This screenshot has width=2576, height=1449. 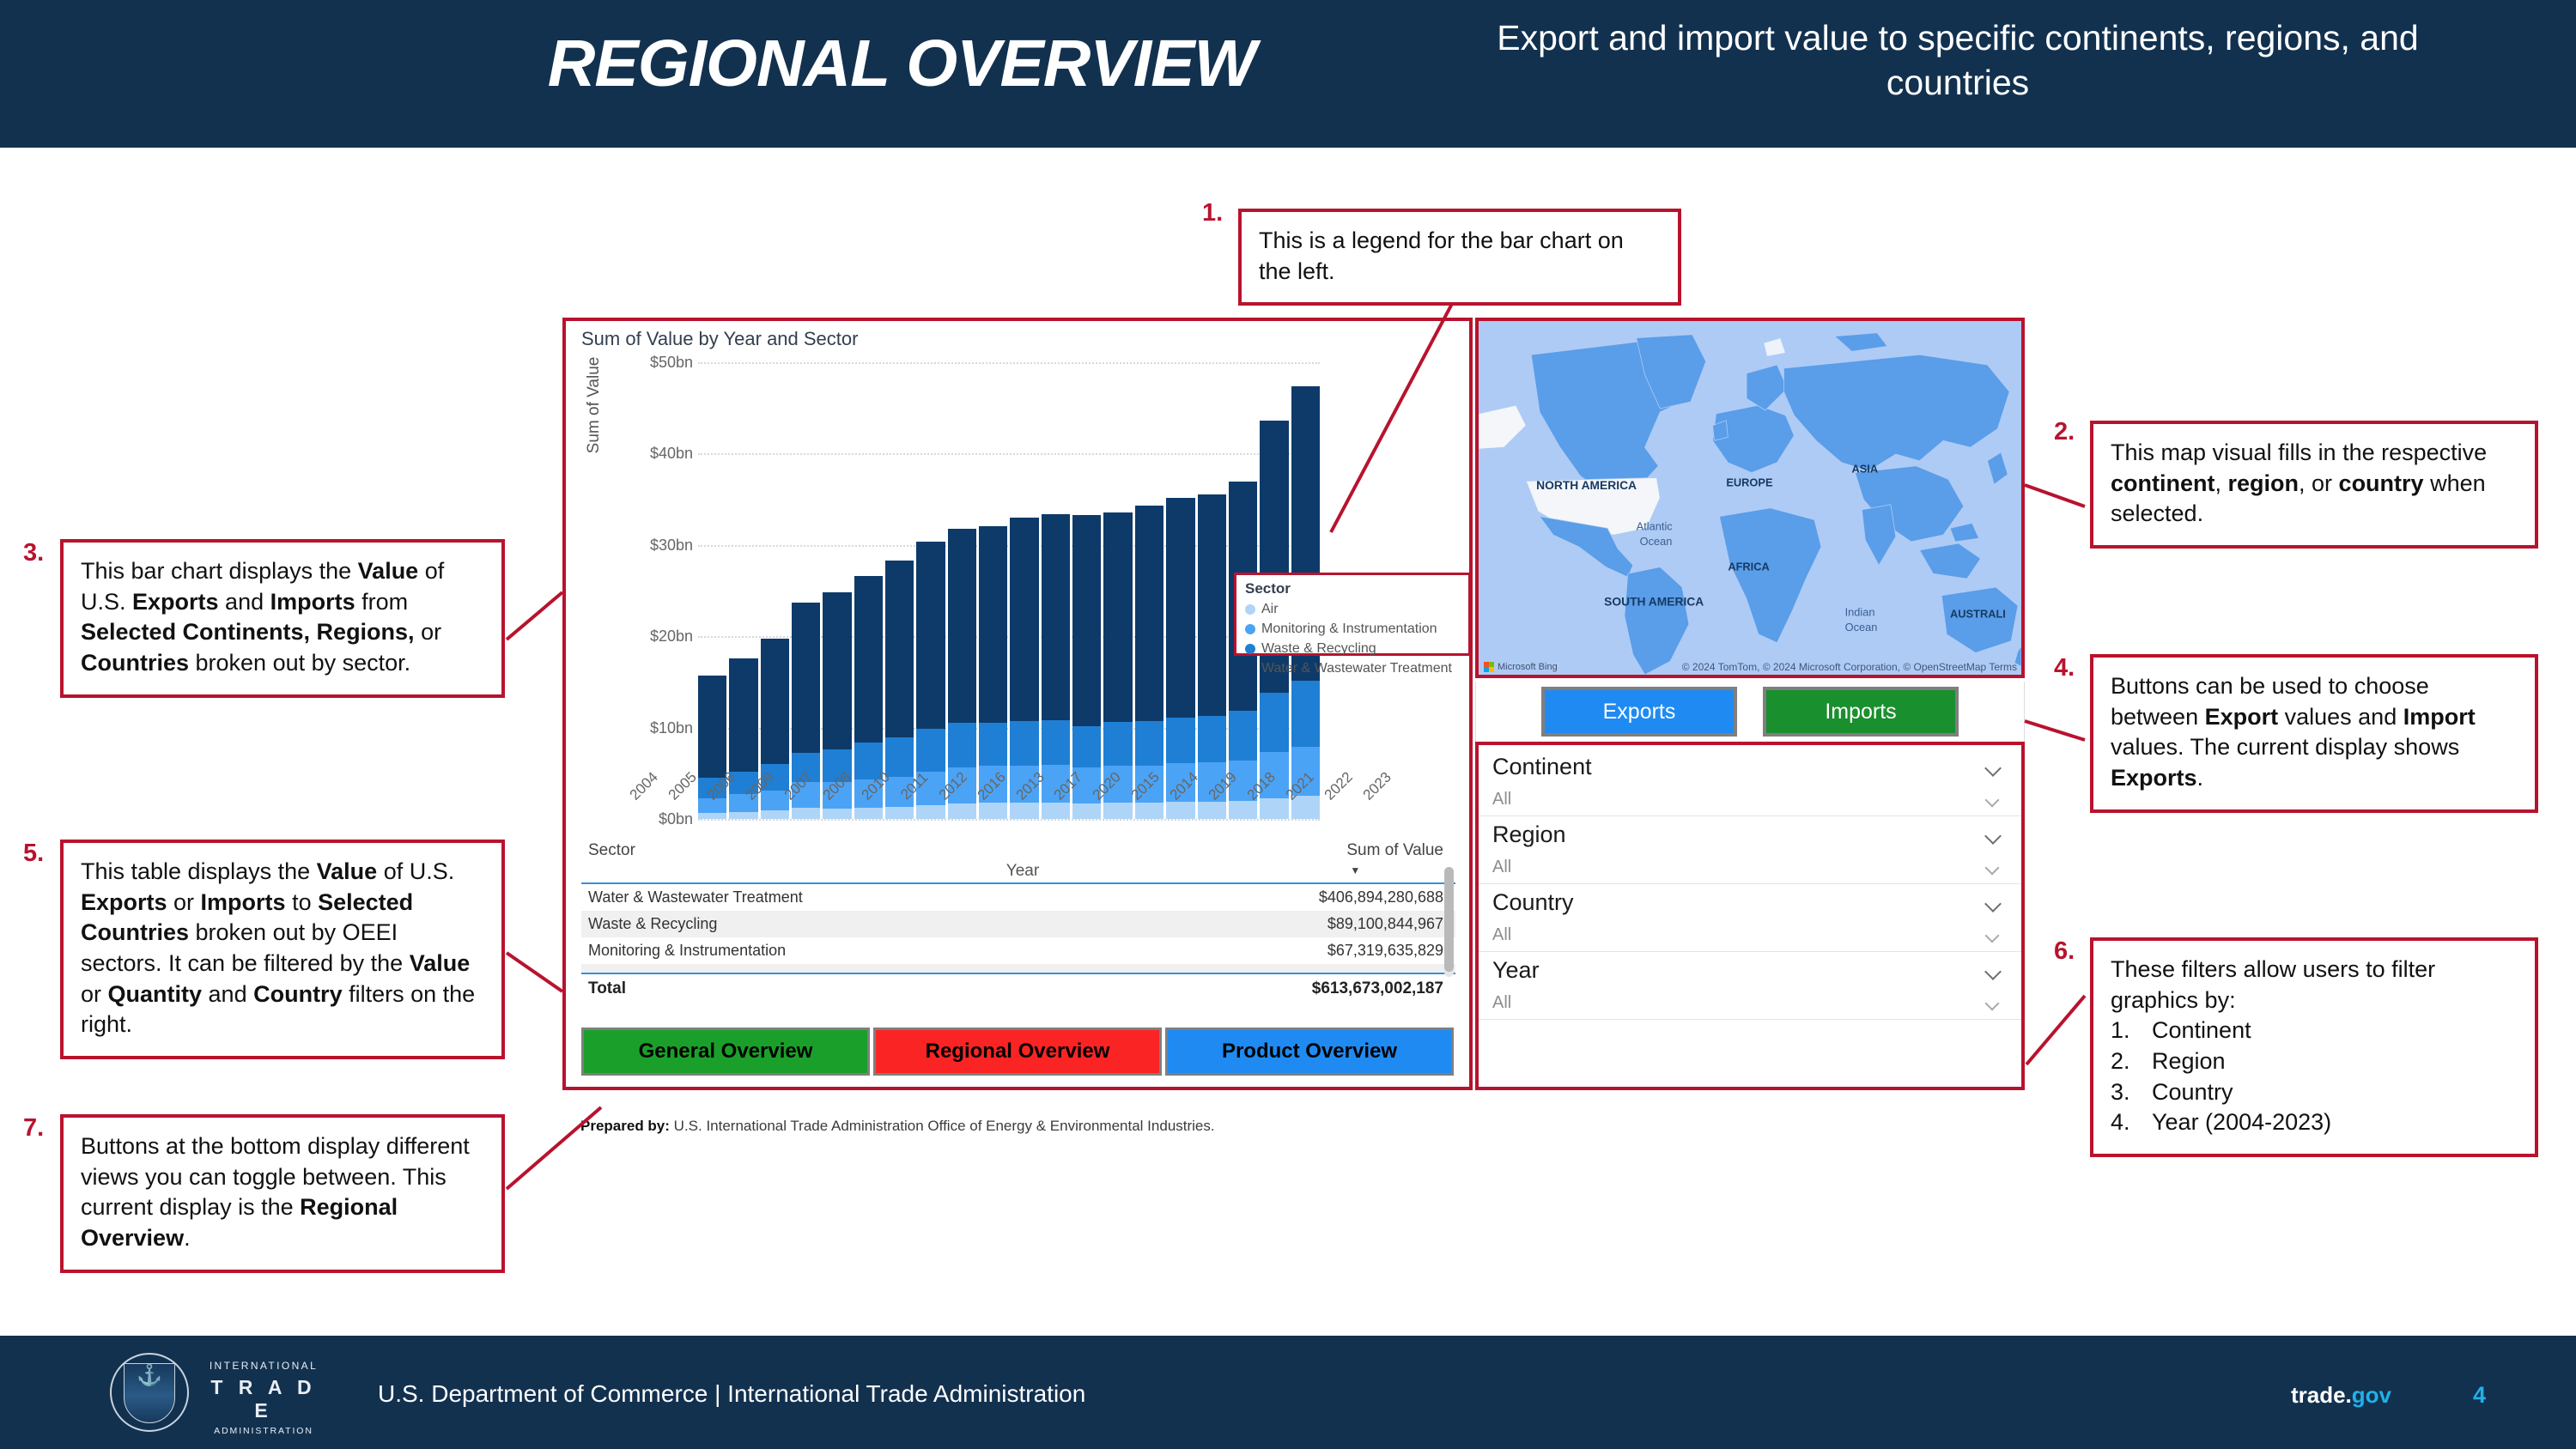 I want to click on callout-6-list-item: 3. Country, so click(x=2314, y=1092).